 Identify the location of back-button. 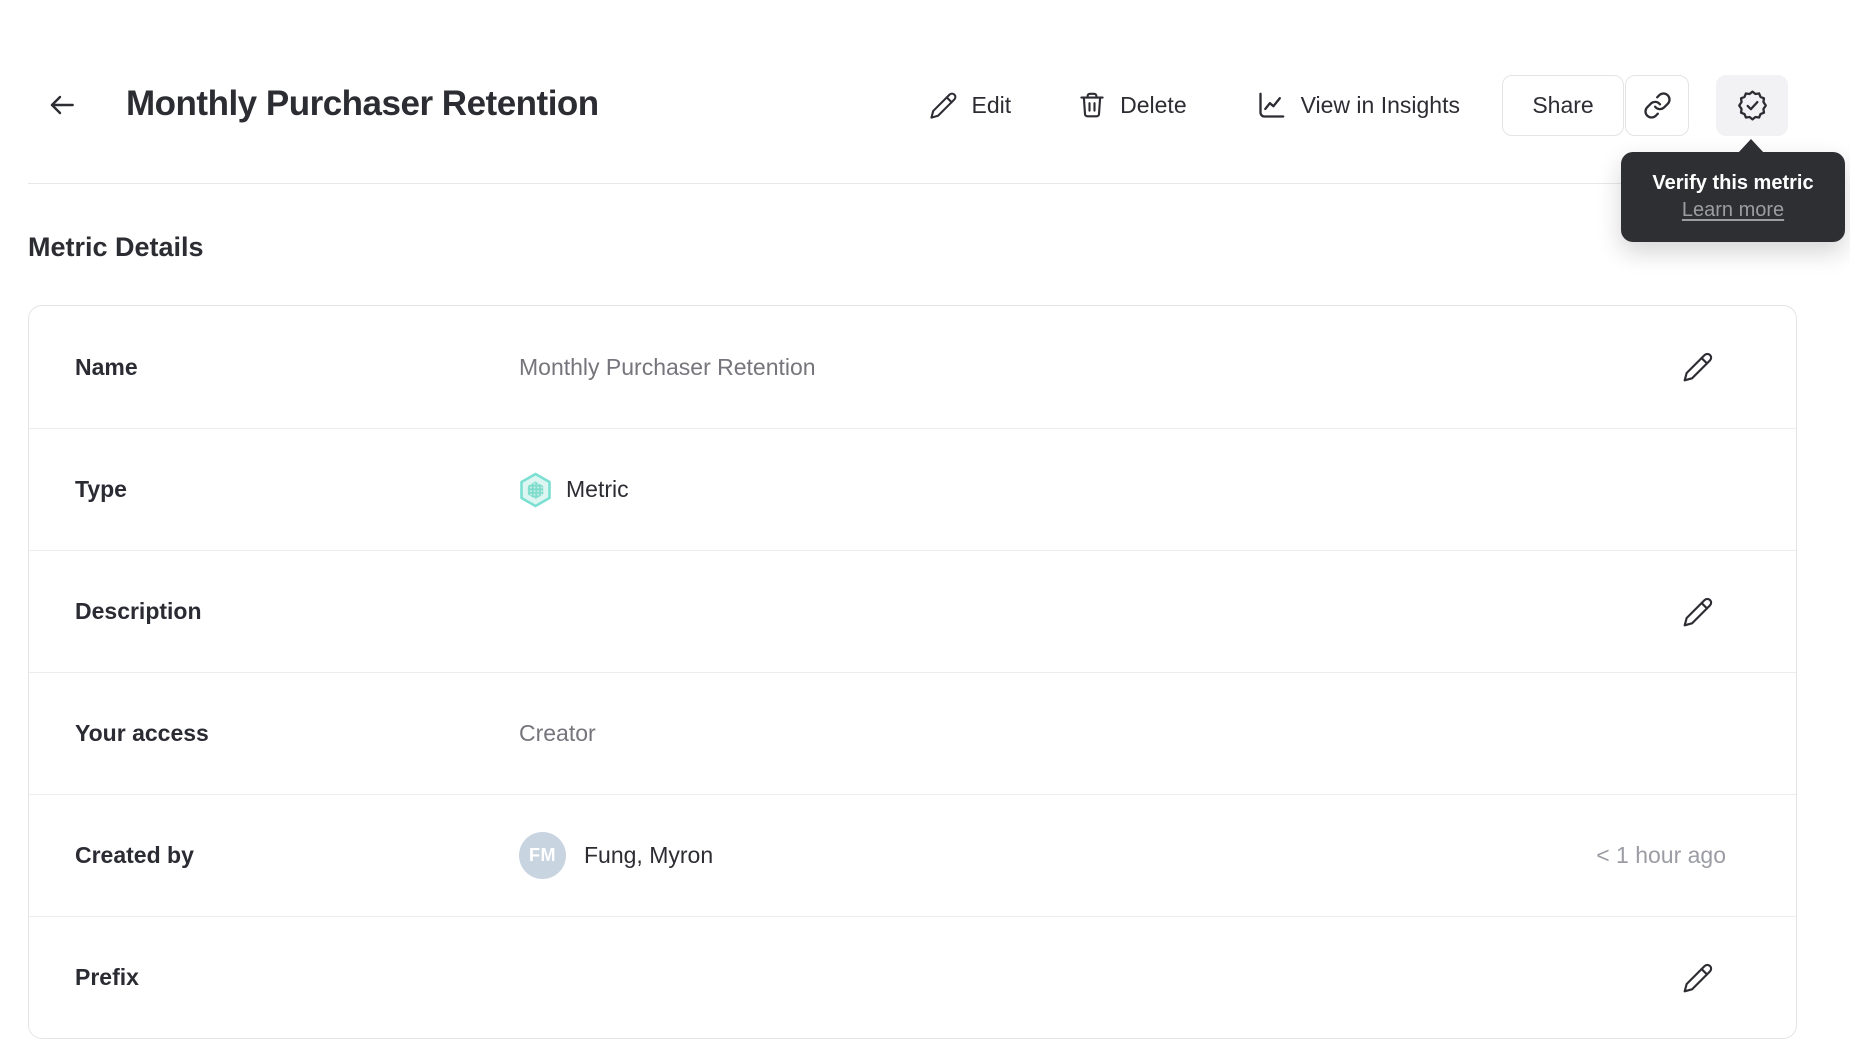
(62, 105).